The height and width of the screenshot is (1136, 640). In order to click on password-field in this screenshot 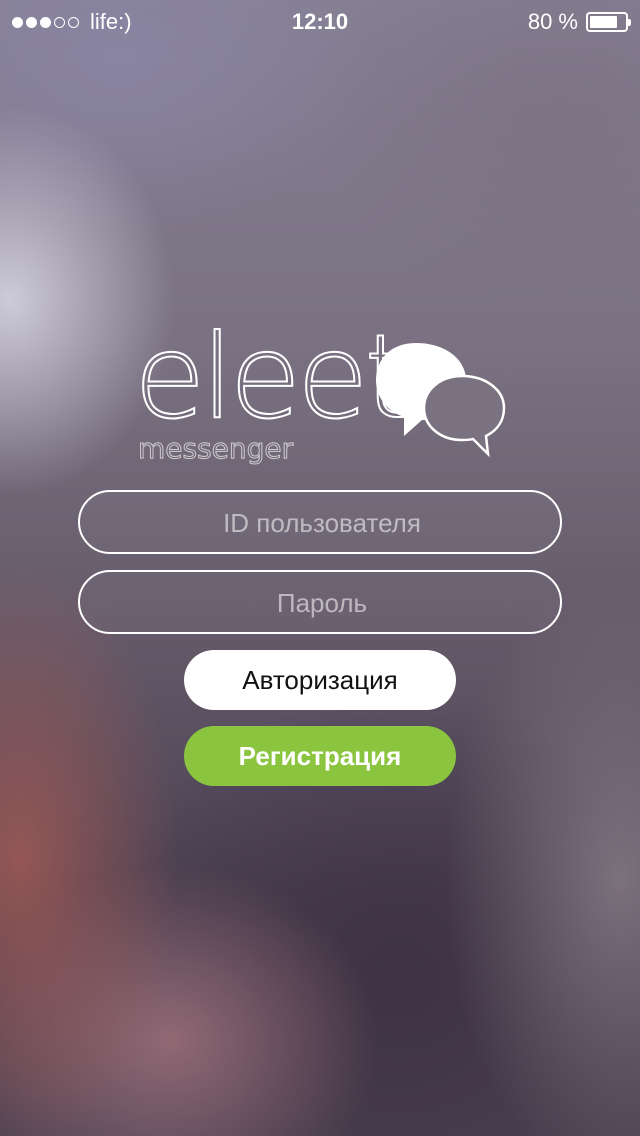, I will do `click(321, 602)`.